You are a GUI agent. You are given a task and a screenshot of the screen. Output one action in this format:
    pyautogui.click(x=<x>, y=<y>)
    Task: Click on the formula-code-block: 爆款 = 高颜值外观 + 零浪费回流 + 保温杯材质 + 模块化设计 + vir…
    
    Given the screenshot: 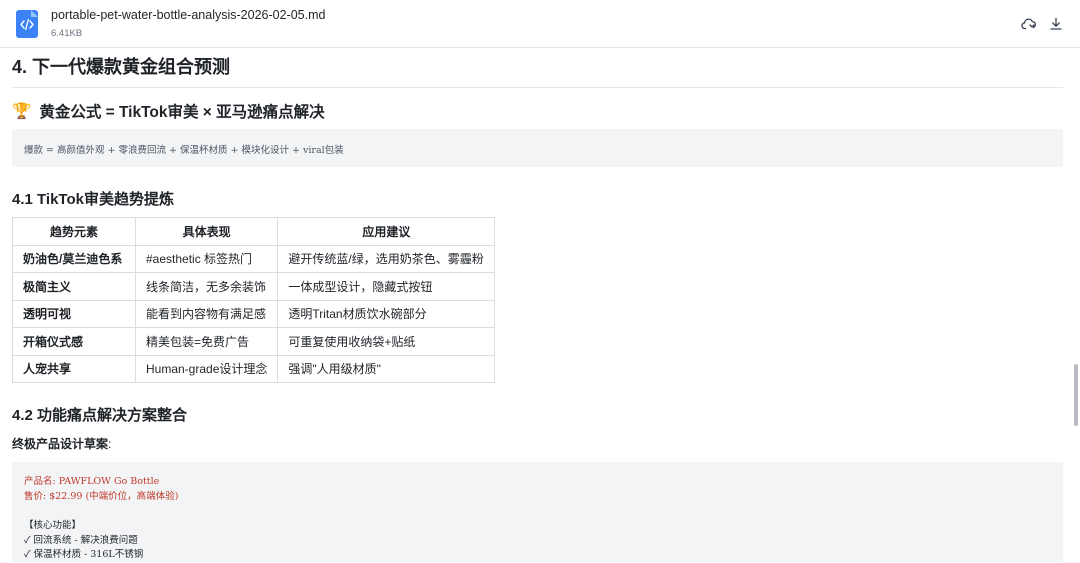 What is the action you would take?
    pyautogui.click(x=537, y=148)
    